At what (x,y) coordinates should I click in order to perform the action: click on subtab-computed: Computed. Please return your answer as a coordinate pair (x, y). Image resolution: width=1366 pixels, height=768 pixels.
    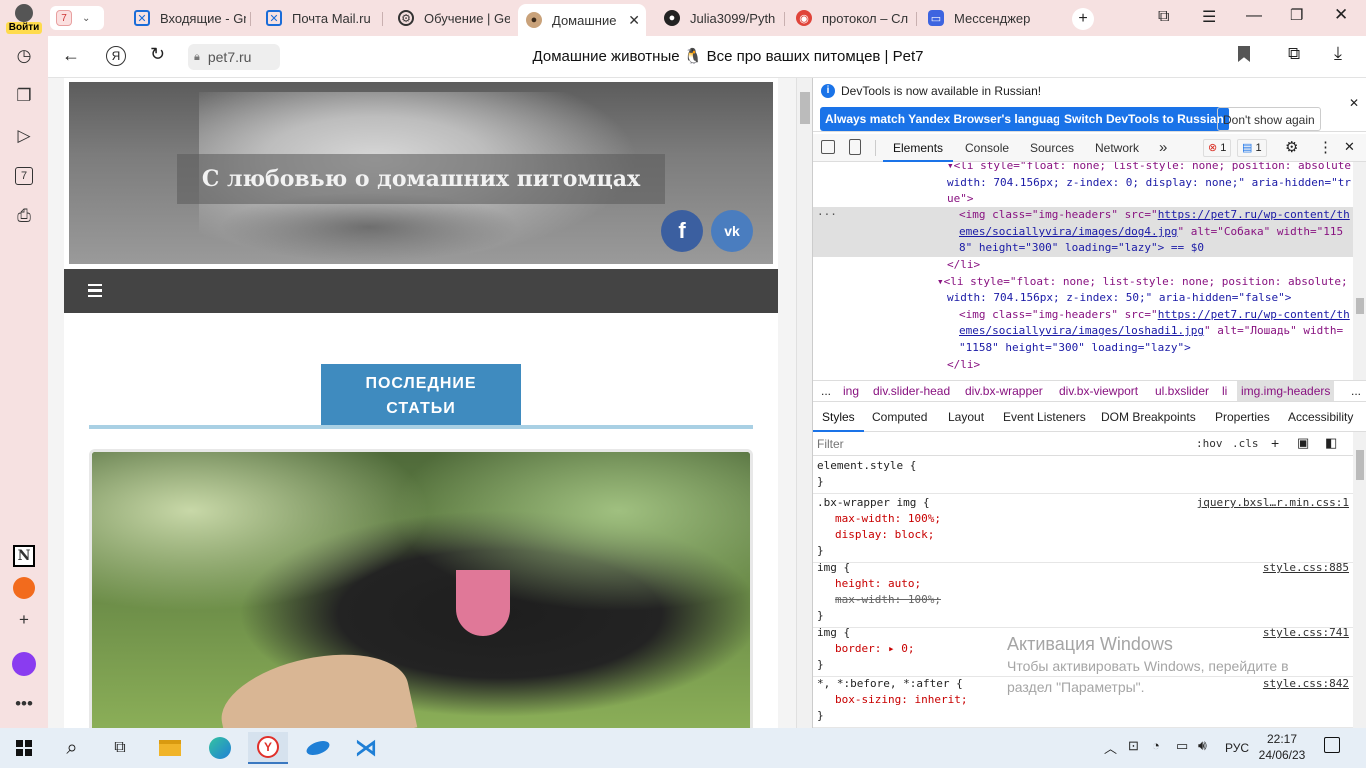
    Looking at the image, I should click on (899, 417).